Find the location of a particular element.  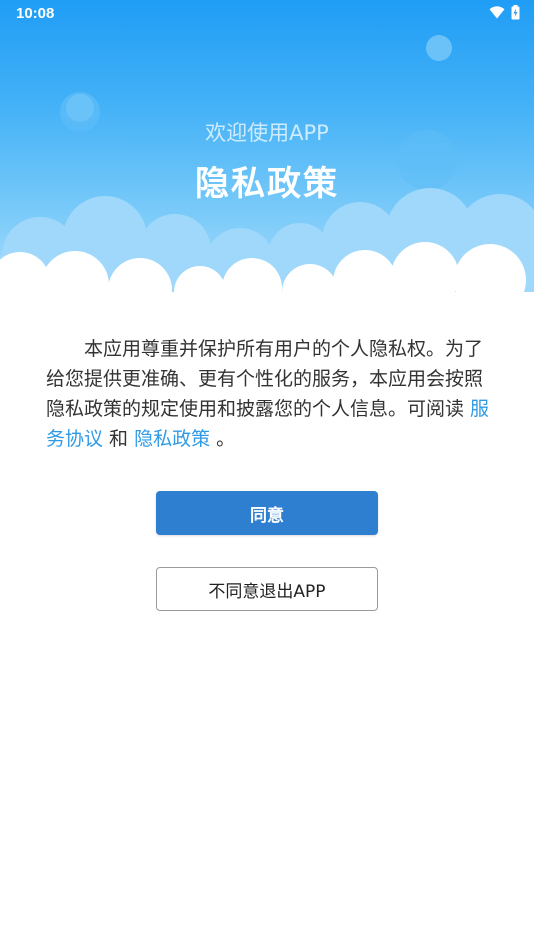

privacy-policy-link: 隐私政策 is located at coordinates (172, 439).